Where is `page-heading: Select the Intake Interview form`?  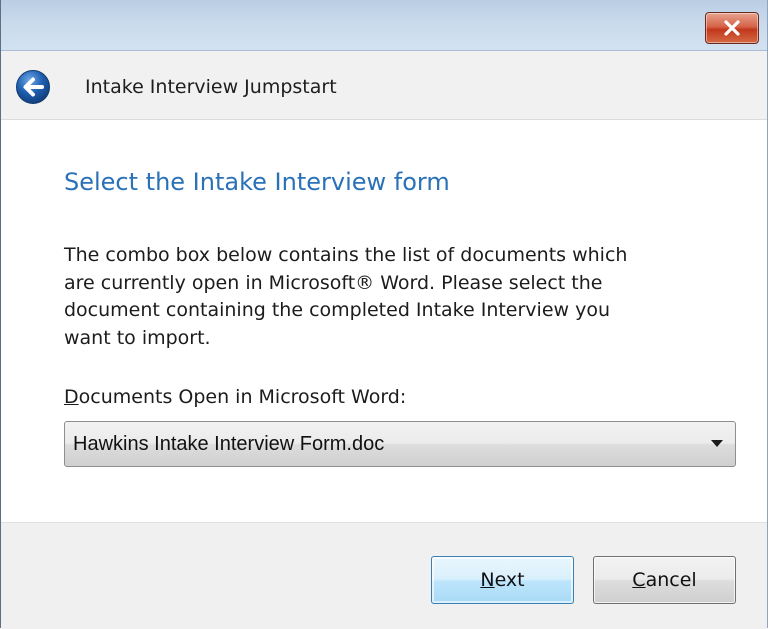
page-heading: Select the Intake Interview form is located at coordinates (257, 182).